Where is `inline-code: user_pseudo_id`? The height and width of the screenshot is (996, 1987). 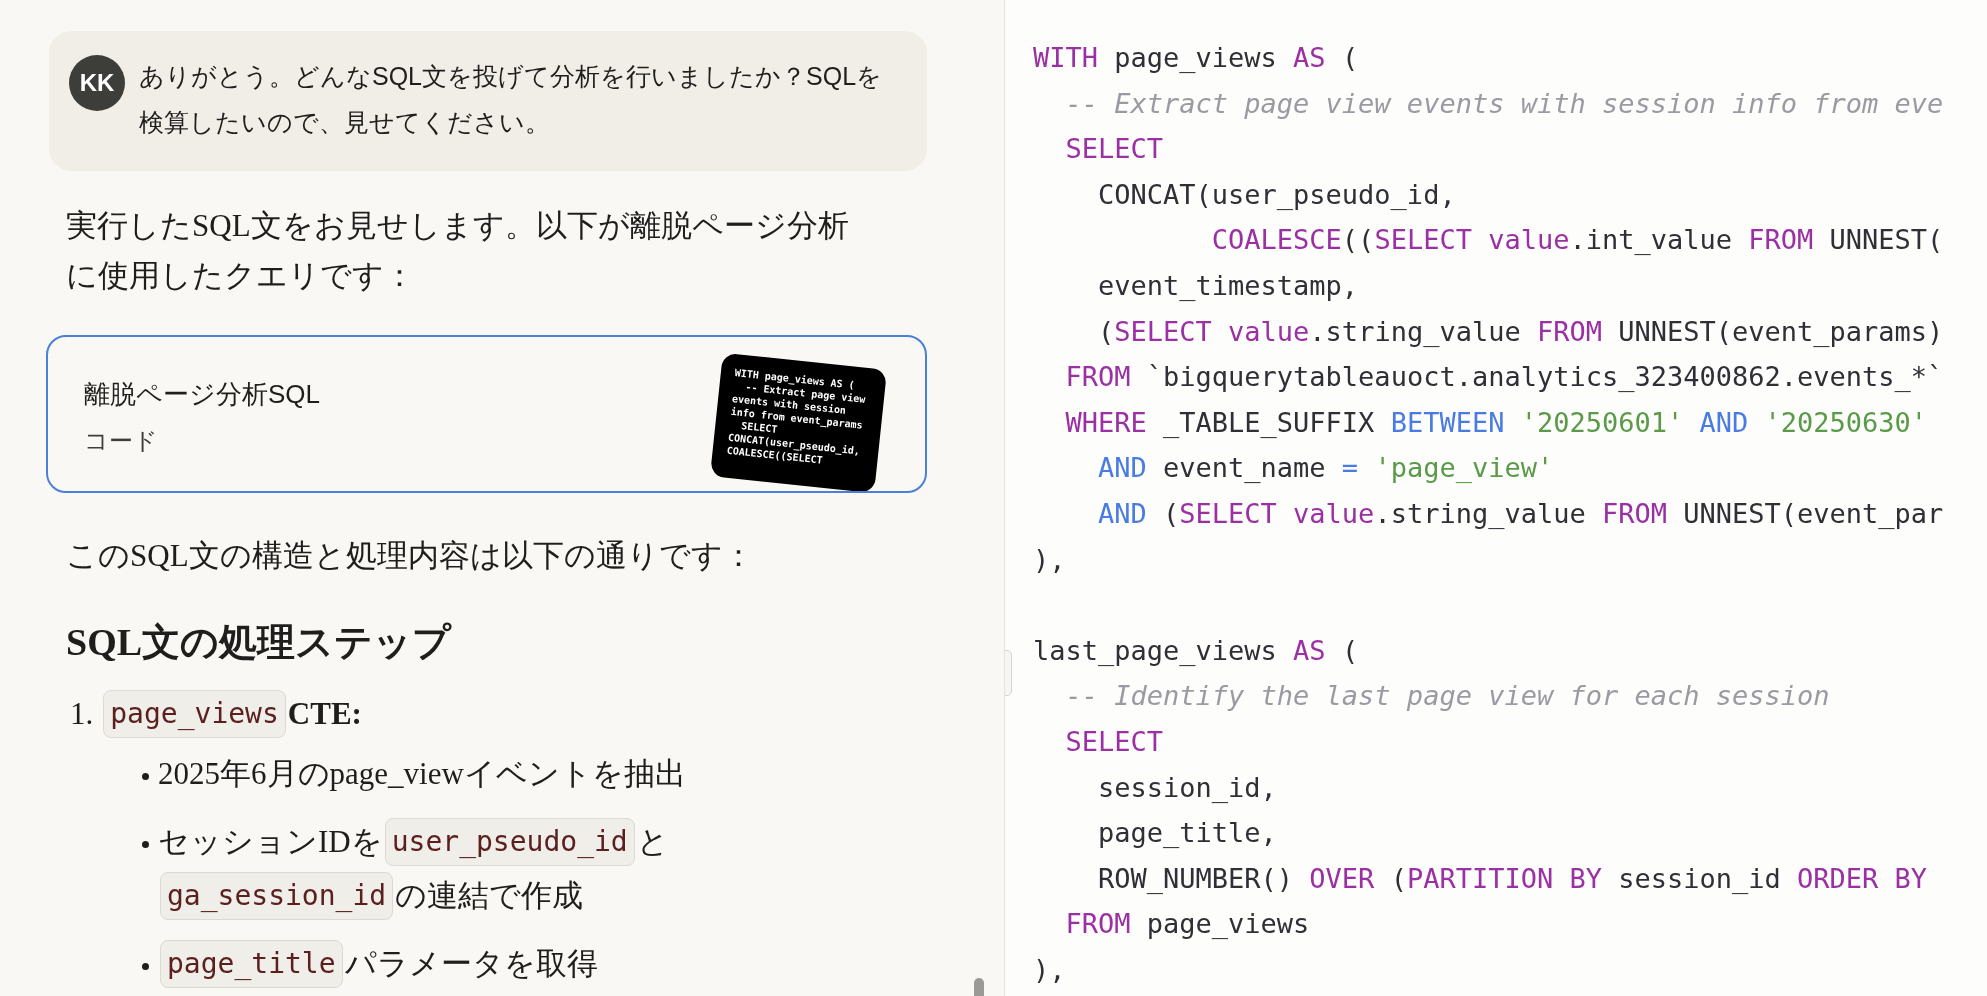 inline-code: user_pseudo_id is located at coordinates (509, 842).